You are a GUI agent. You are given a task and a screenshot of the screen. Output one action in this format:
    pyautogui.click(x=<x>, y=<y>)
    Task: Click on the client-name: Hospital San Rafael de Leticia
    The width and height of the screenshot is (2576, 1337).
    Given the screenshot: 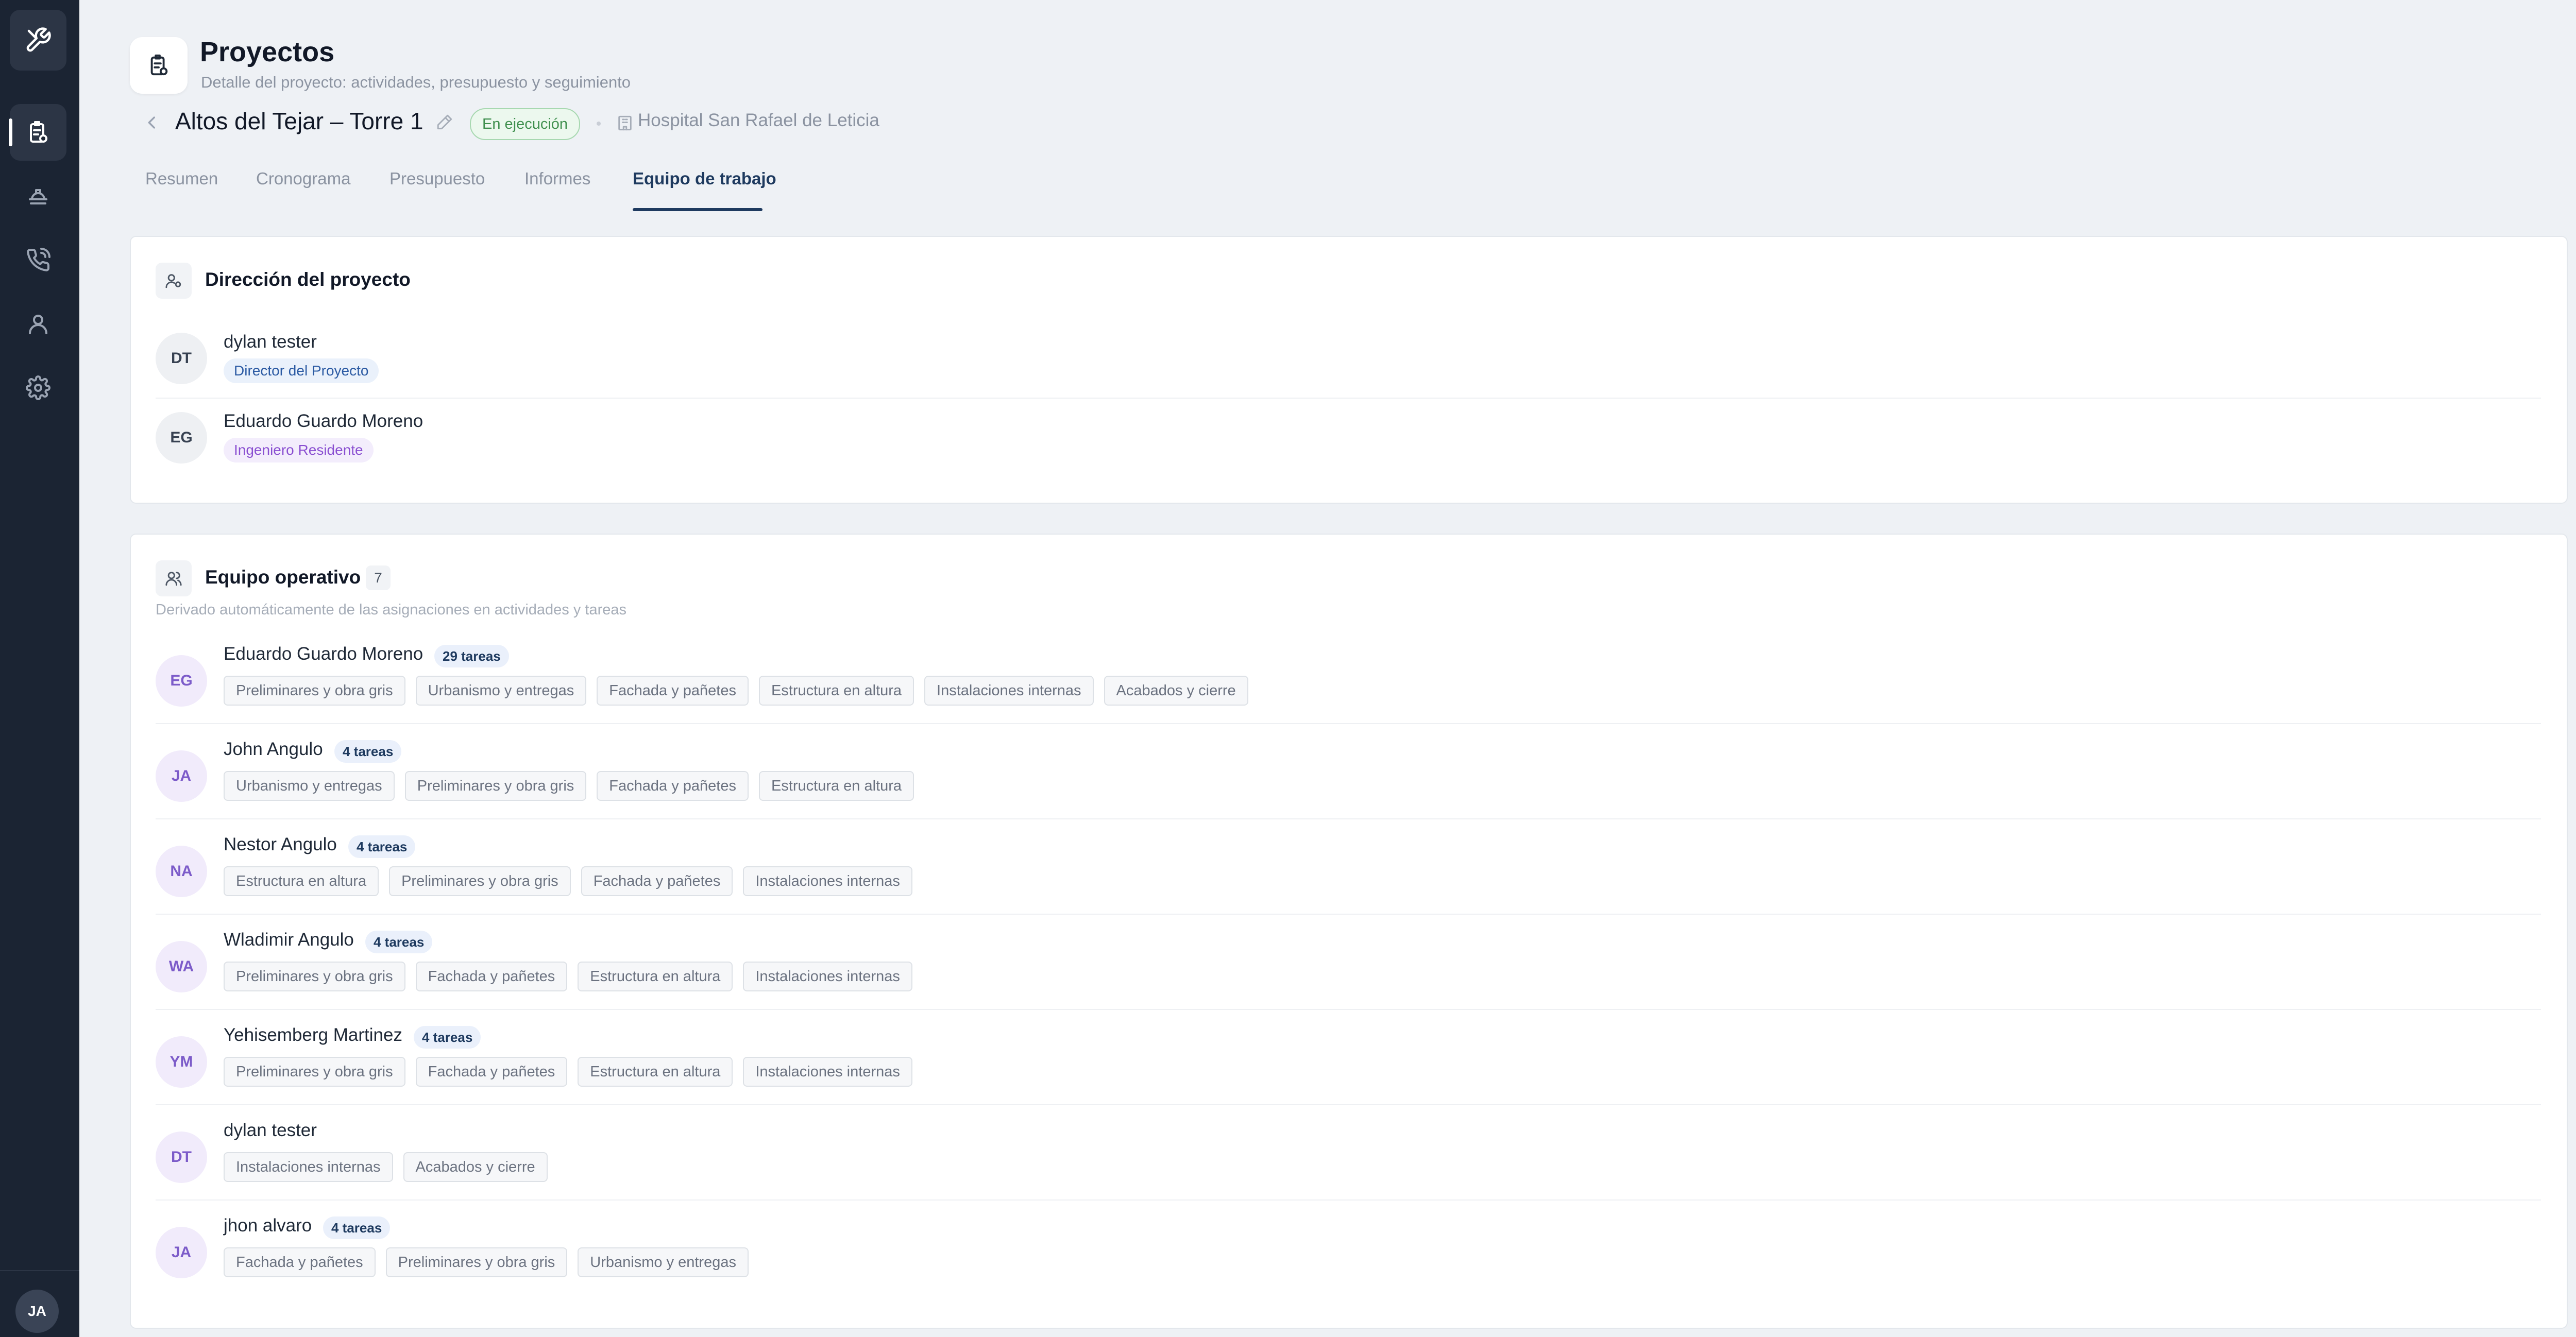 What is the action you would take?
    pyautogui.click(x=758, y=121)
    